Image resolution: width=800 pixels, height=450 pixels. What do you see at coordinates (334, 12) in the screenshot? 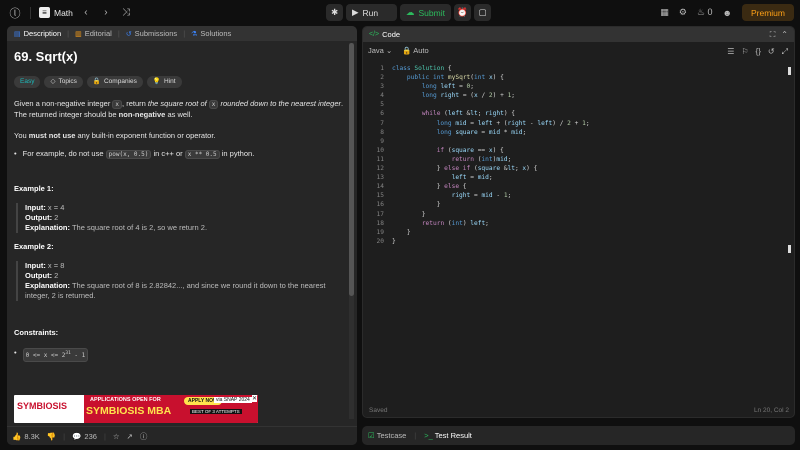
I see `debug-button: ✱` at bounding box center [334, 12].